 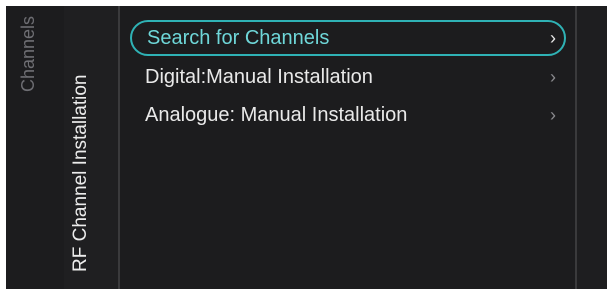 What do you see at coordinates (80, 173) in the screenshot?
I see `breadcrumb-rf-installation-label: RF Channel Installation` at bounding box center [80, 173].